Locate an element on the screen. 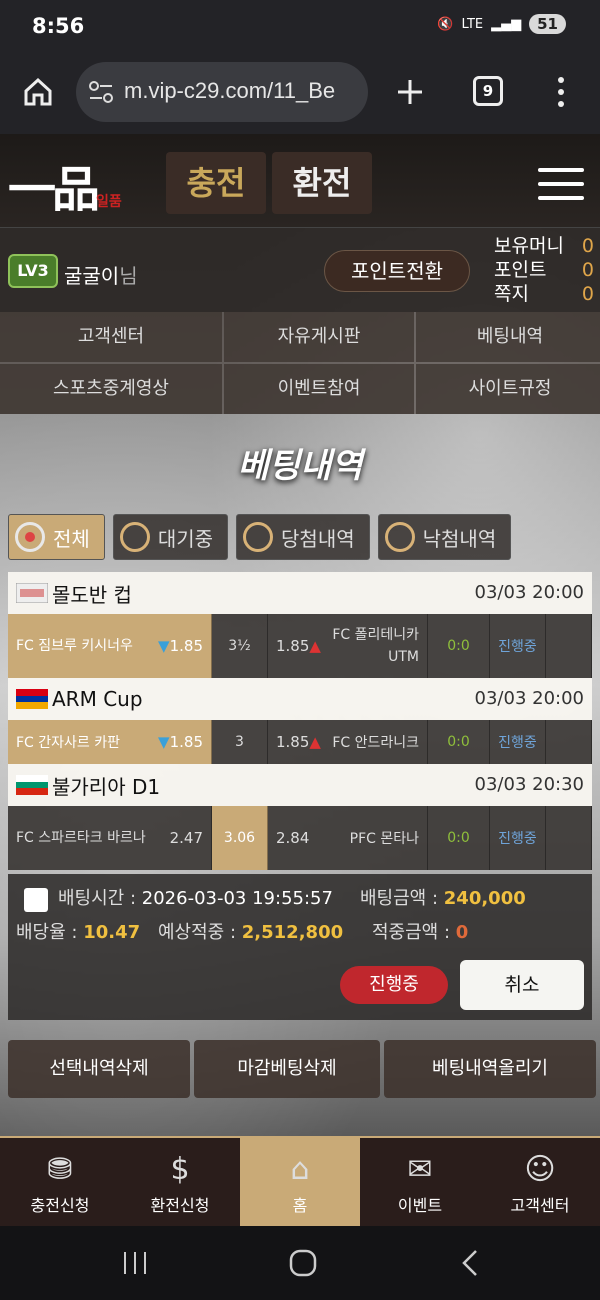 Image resolution: width=600 pixels, height=1300 pixels. away-odds-cell: 1.85▲ FC 안드라니크 is located at coordinates (348, 742).